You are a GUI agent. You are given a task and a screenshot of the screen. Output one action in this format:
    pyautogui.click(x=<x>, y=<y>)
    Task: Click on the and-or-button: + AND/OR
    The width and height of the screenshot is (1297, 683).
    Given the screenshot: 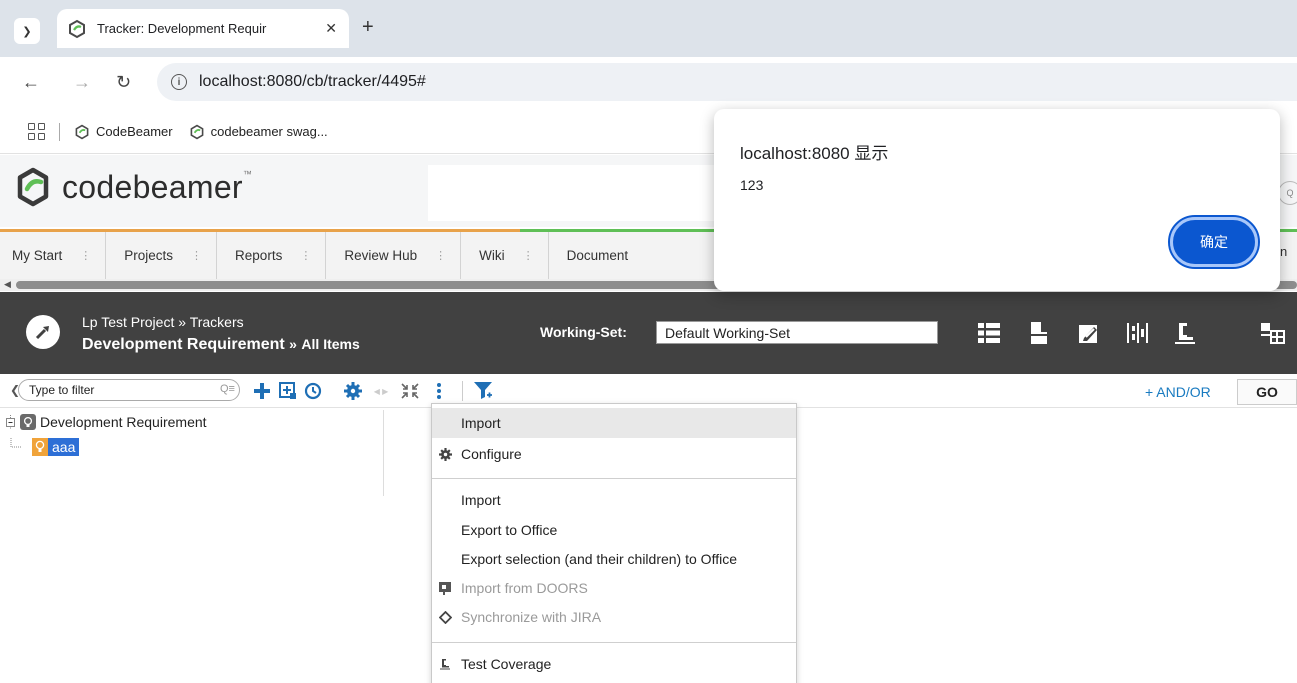 What is the action you would take?
    pyautogui.click(x=1178, y=392)
    